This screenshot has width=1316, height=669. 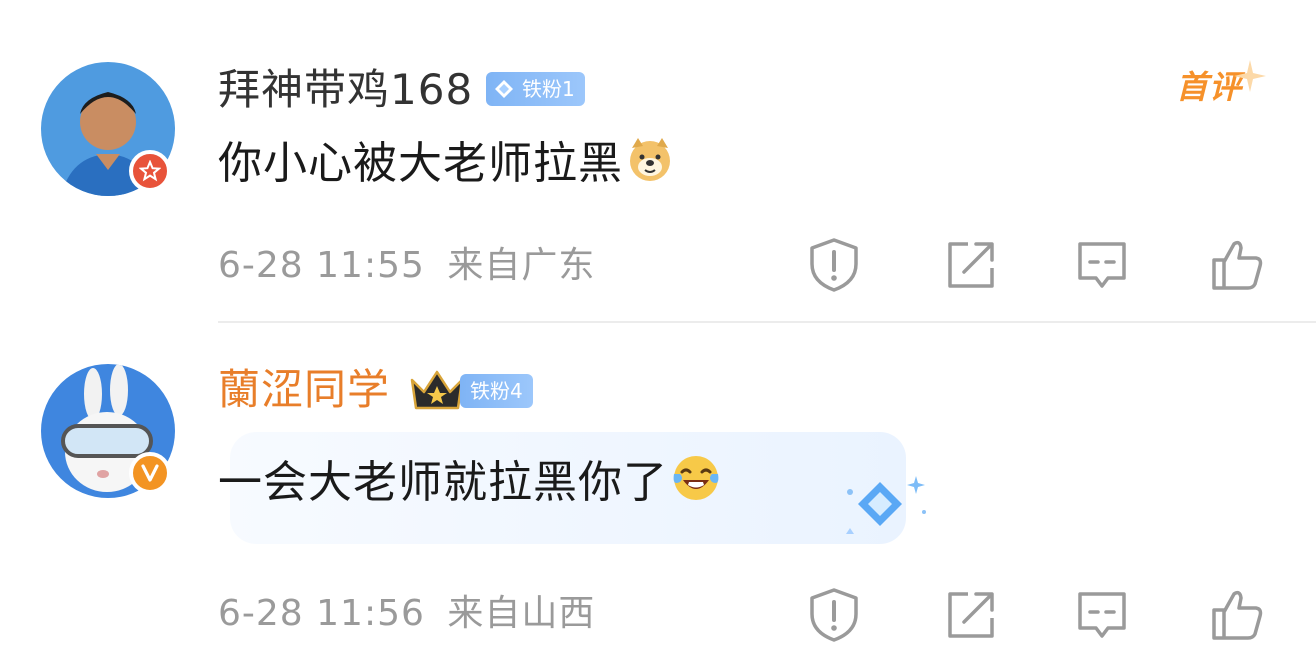 What do you see at coordinates (304, 390) in the screenshot?
I see `username: 蘭涩同学` at bounding box center [304, 390].